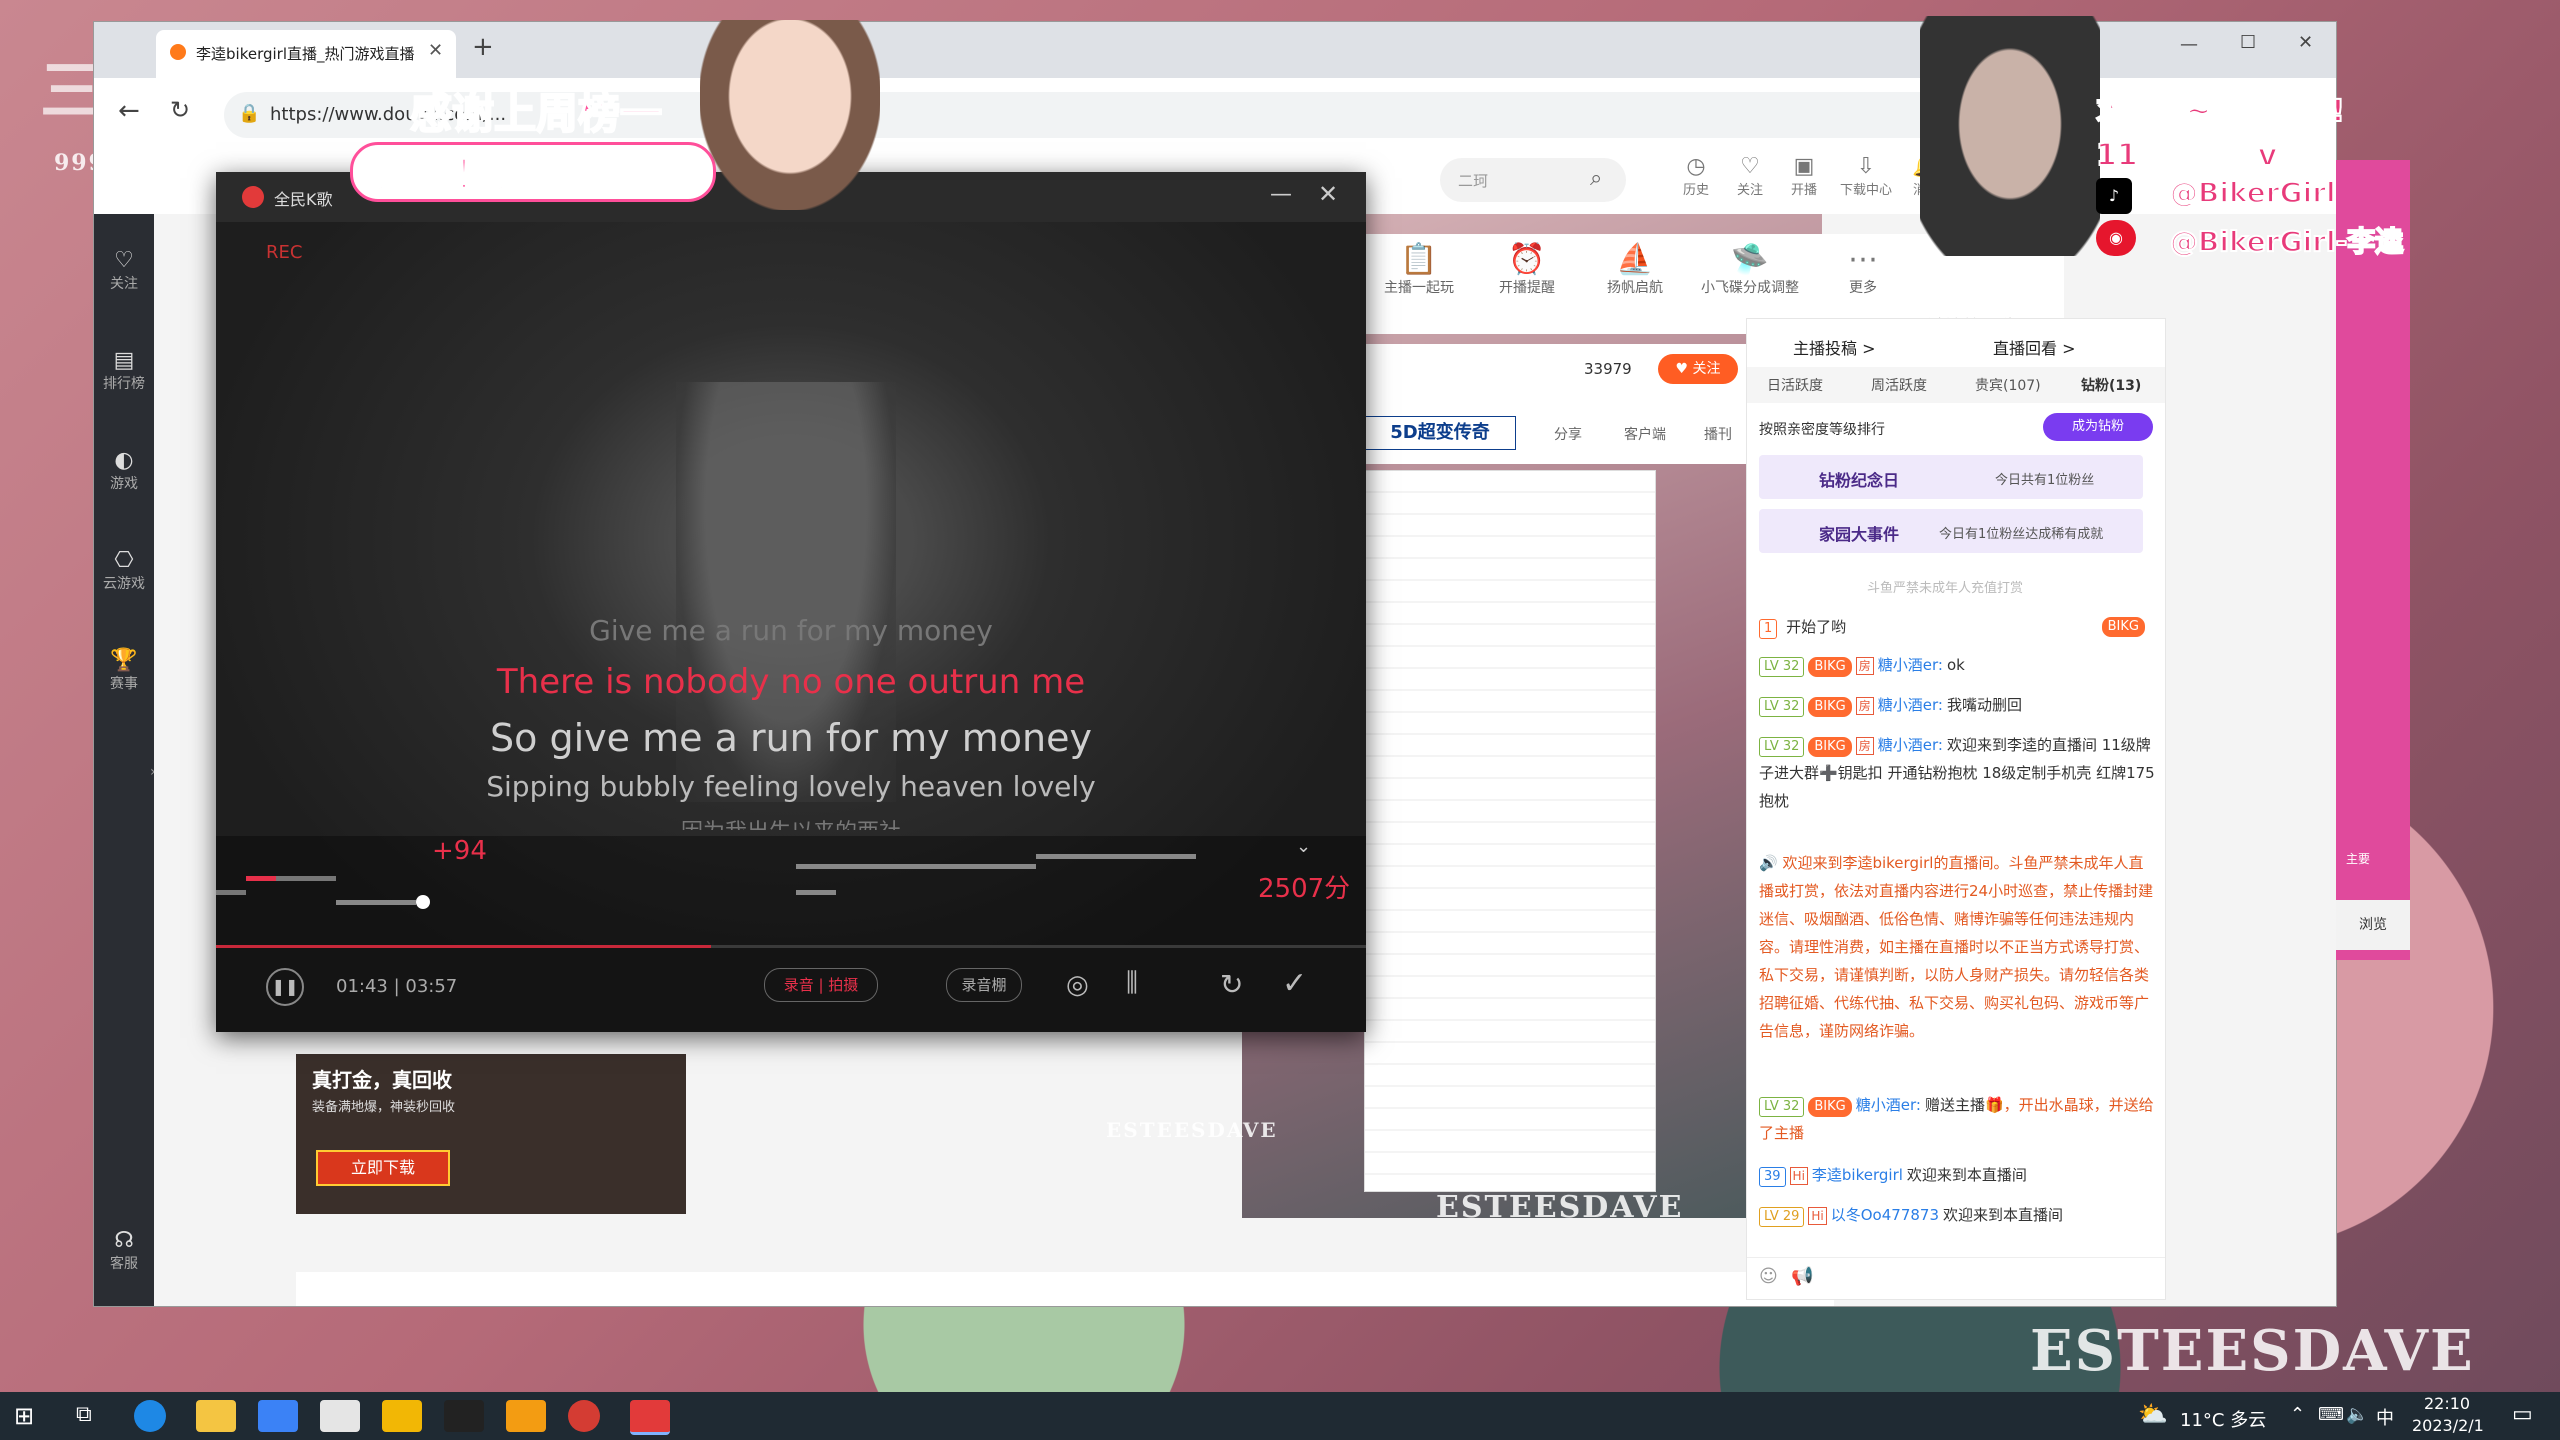 The image size is (2560, 1440). Describe the element at coordinates (491, 1134) in the screenshot. I see `ad-banner: 真打金，真回收 装备满地爆，神装秒回收 立即下载` at that location.